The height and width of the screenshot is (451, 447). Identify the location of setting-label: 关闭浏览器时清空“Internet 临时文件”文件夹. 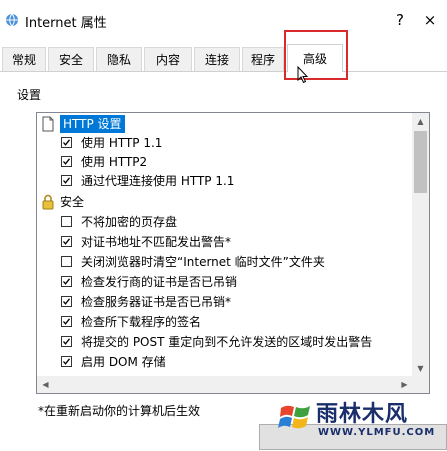
(203, 262).